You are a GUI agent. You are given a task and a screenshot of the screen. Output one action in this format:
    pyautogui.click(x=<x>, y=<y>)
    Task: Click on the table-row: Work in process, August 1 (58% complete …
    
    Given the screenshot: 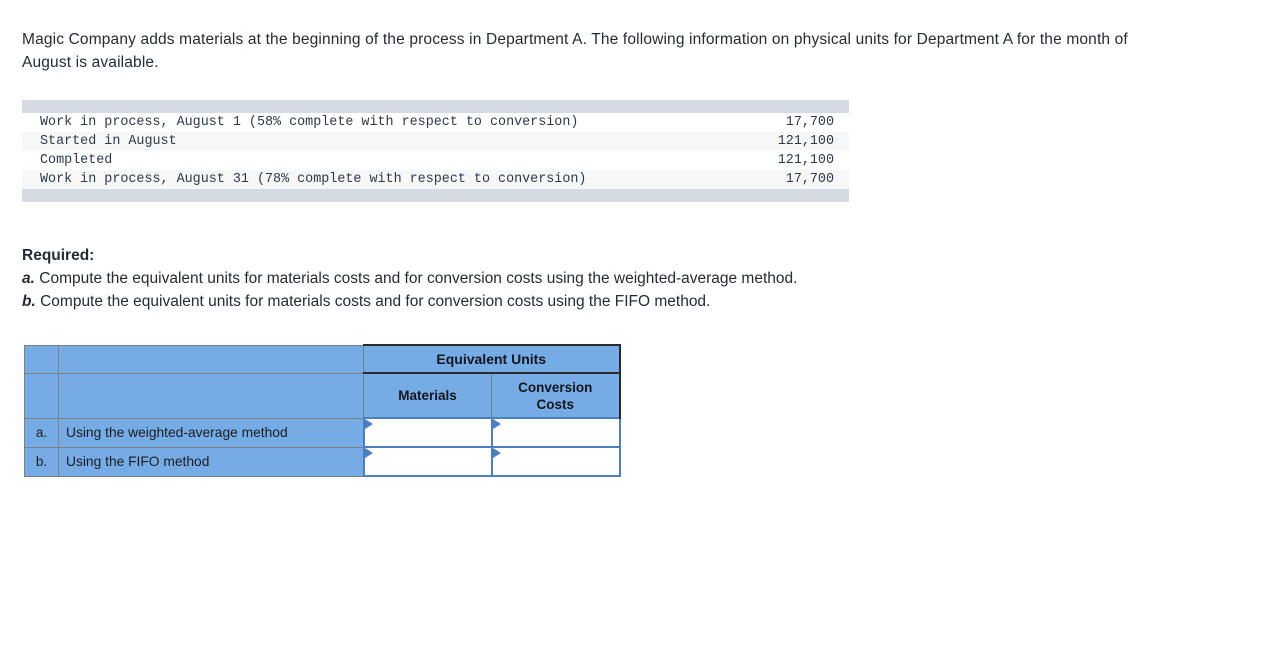 What is the action you would take?
    pyautogui.click(x=435, y=122)
    